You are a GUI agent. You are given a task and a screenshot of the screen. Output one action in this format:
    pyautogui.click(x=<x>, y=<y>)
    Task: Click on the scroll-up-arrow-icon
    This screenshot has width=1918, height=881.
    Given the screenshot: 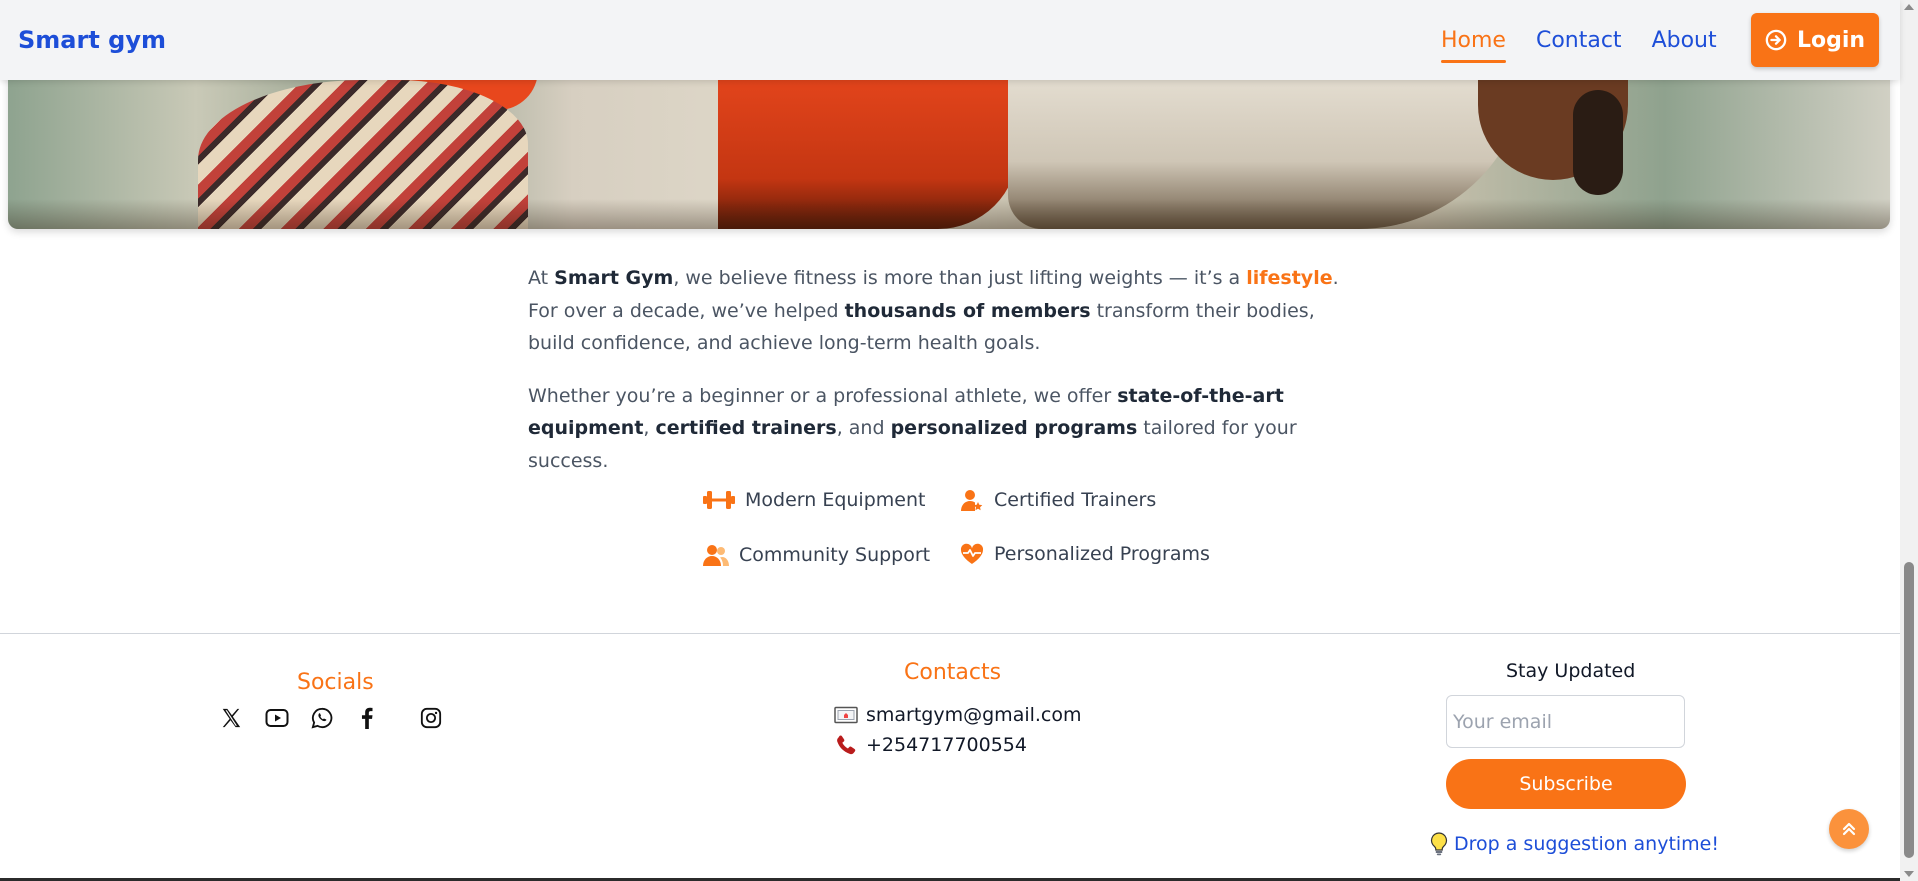 What is the action you would take?
    pyautogui.click(x=1909, y=7)
    